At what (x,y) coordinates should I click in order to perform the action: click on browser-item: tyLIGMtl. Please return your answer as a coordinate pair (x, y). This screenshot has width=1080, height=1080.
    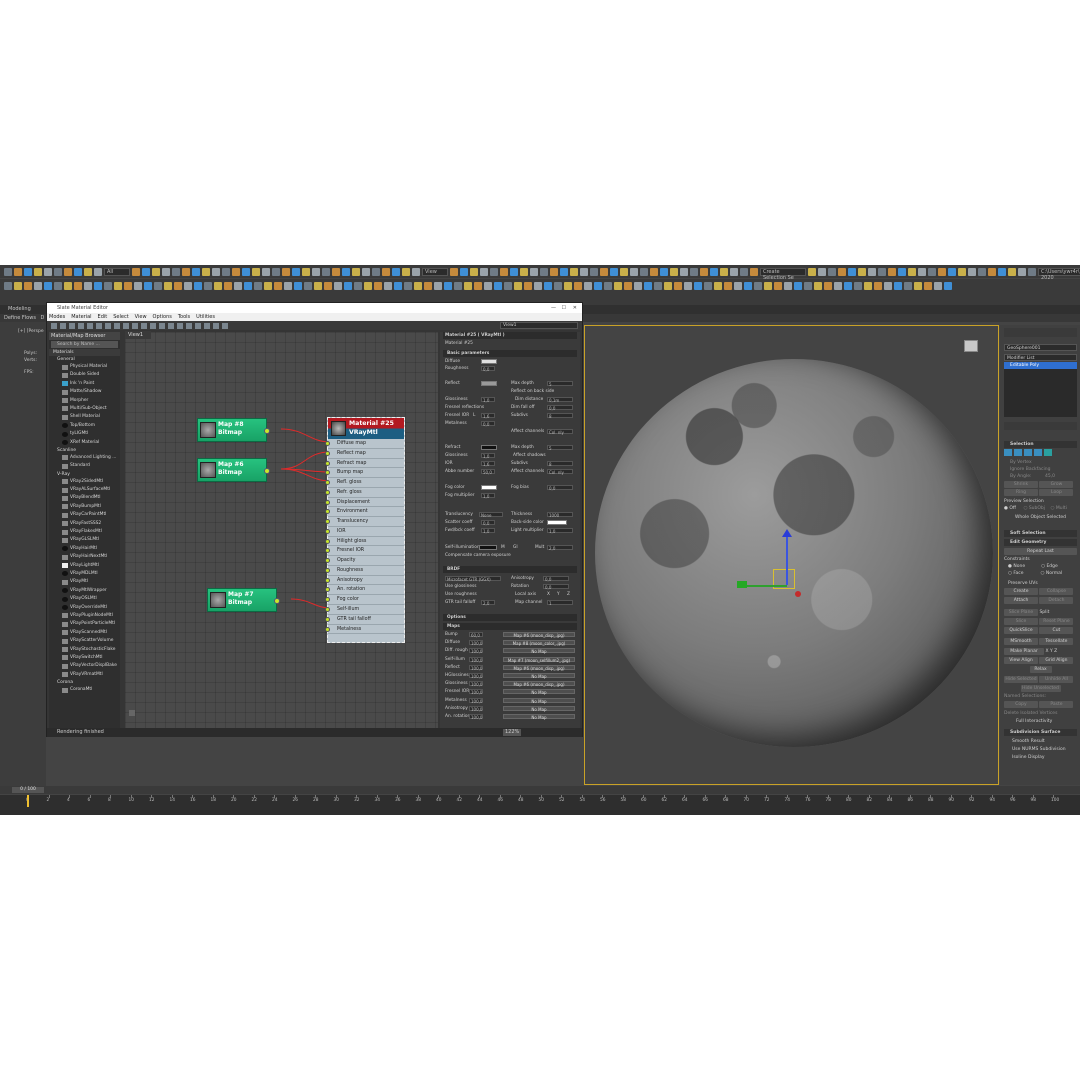
    Looking at the image, I should click on (84, 434).